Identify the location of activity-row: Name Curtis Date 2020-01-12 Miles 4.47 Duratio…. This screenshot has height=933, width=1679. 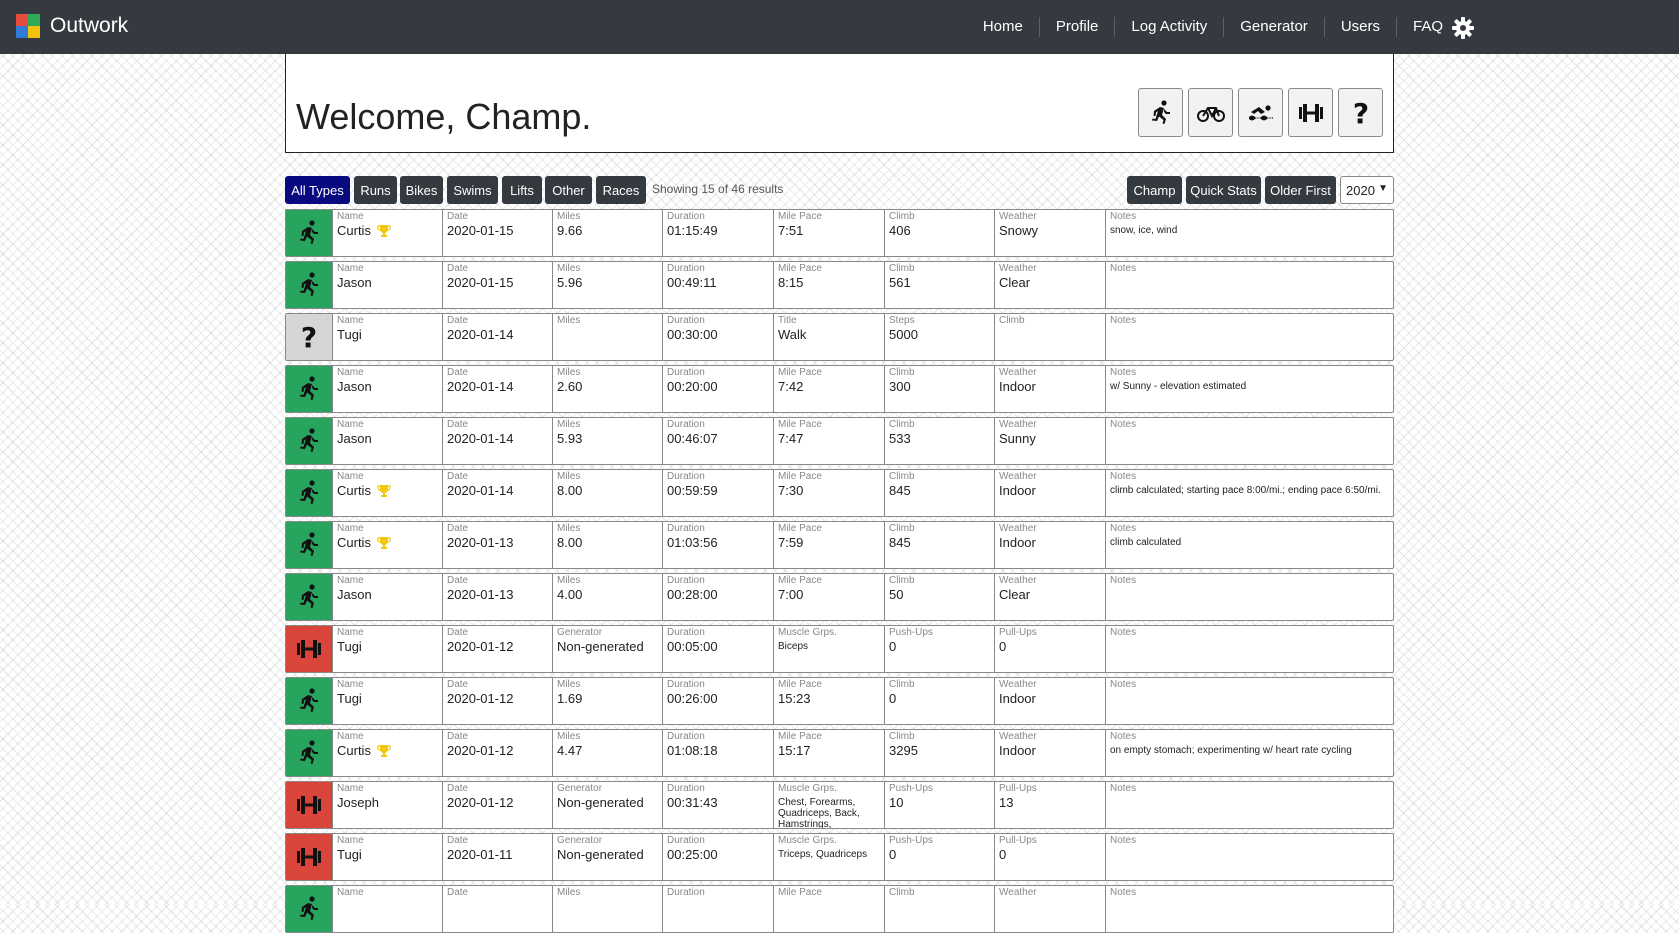
(839, 753).